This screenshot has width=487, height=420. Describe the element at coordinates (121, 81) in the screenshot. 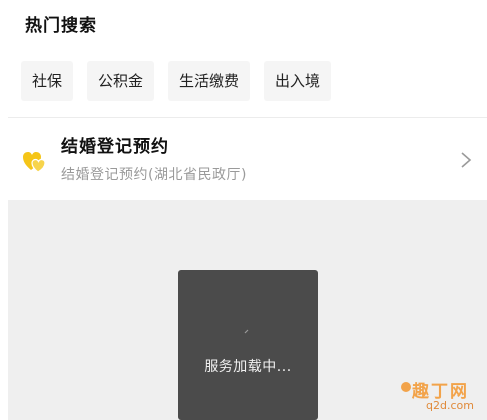

I see `tag-gongjijin: 公积金` at that location.